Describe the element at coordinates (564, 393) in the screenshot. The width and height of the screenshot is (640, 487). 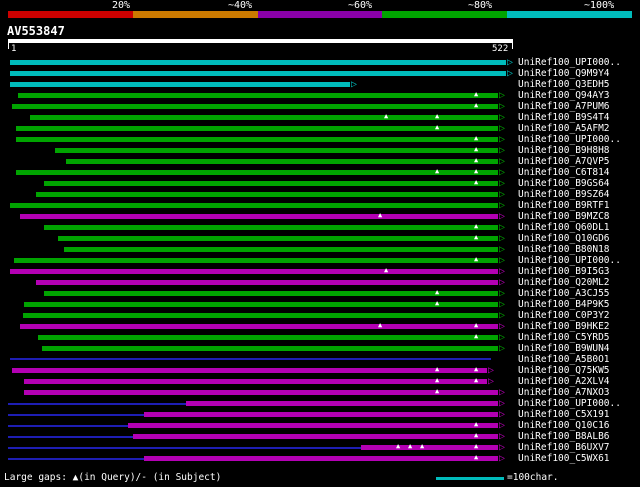
I see `hit-label: UniRef100_A7NXO3` at that location.